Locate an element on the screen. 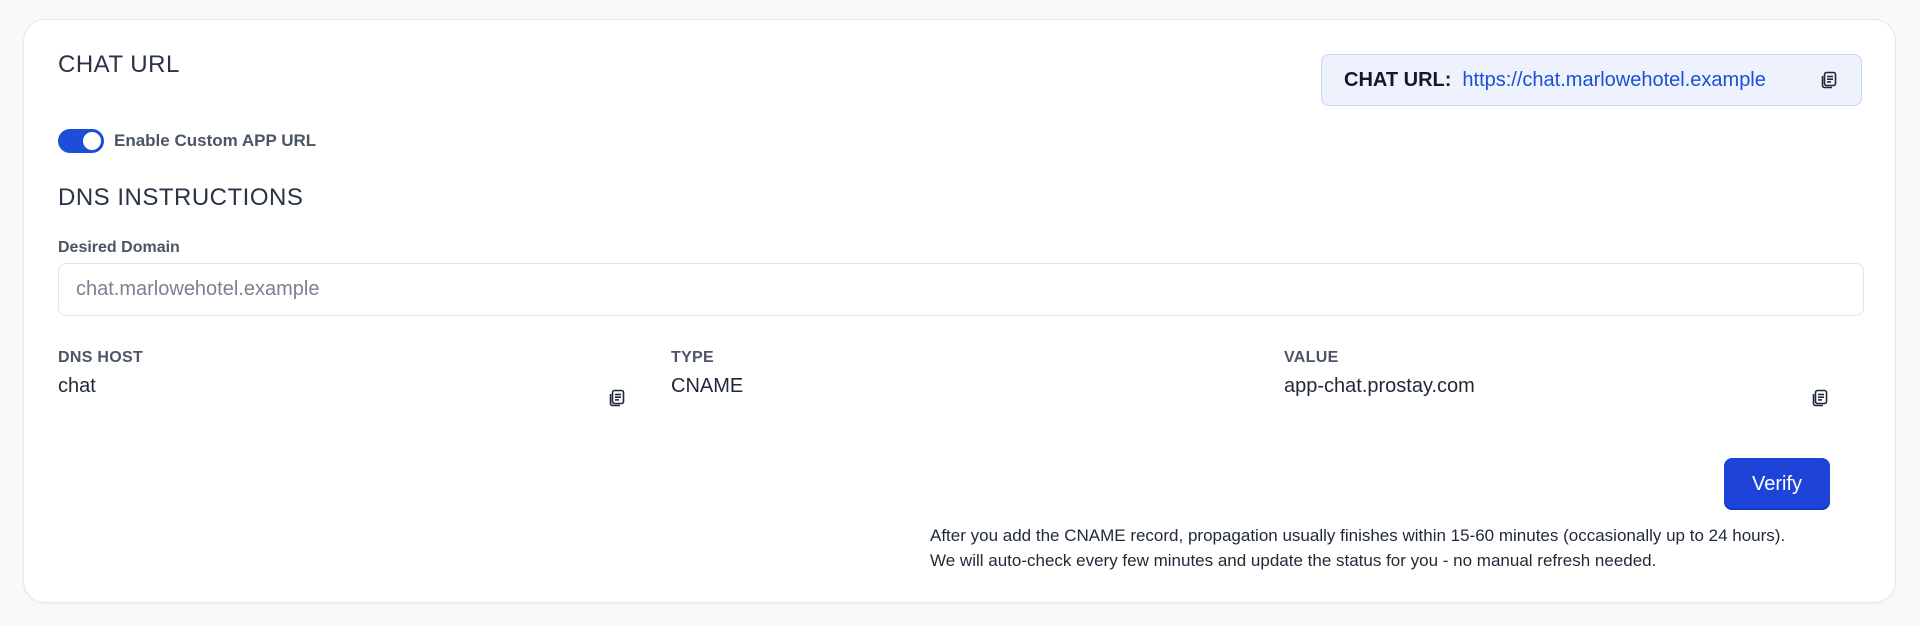 This screenshot has height=626, width=1920. custom-app-url-toggle-label: Enable Custom APP URL is located at coordinates (215, 140).